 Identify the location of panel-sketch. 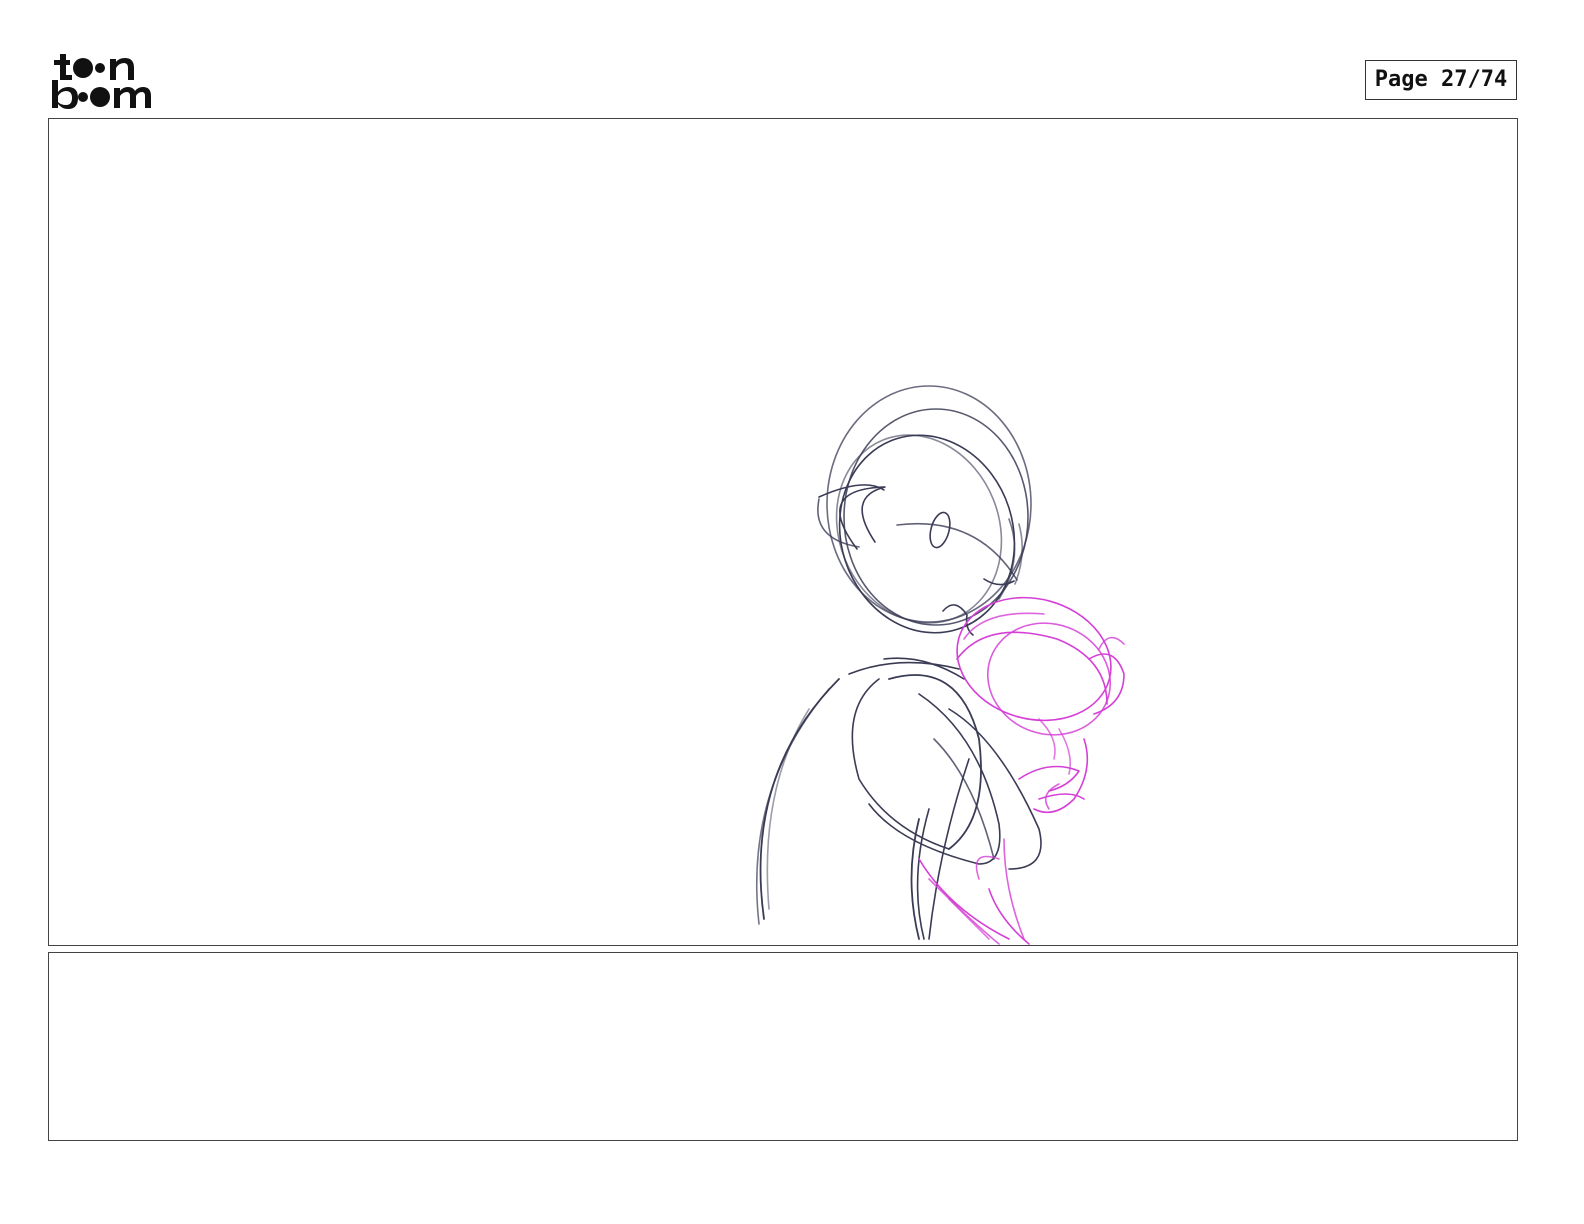
(940, 665).